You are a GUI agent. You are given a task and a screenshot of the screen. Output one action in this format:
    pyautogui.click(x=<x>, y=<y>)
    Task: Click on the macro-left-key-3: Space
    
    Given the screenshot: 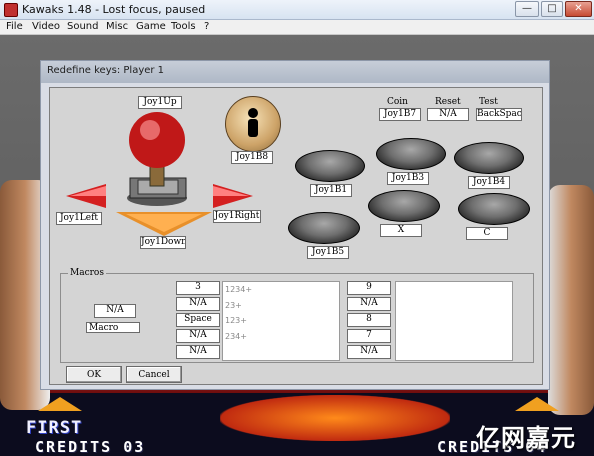 What is the action you would take?
    pyautogui.click(x=198, y=320)
    